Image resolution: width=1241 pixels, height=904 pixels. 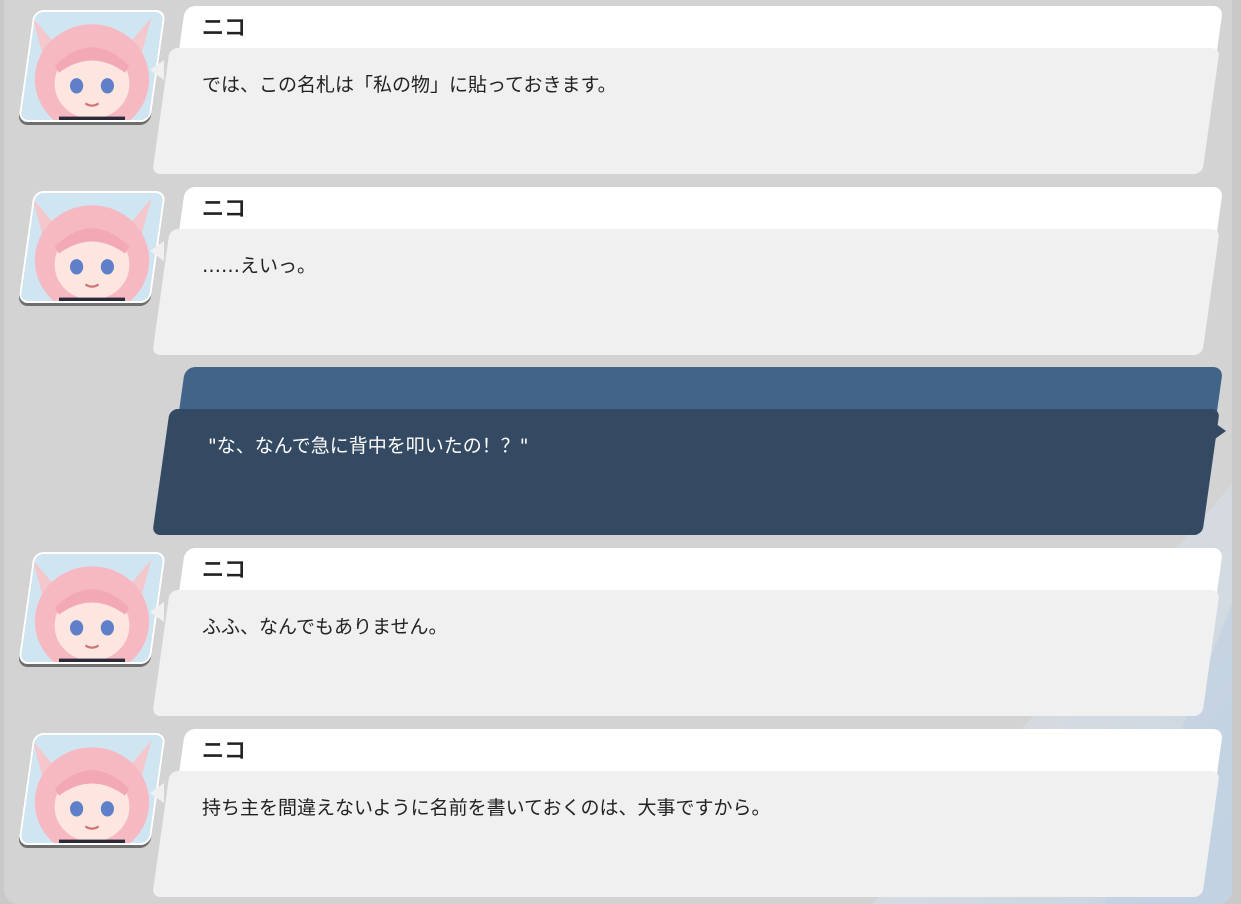 I want to click on message-text: では、この名札は「私の物」に貼っておきます。, so click(x=409, y=85).